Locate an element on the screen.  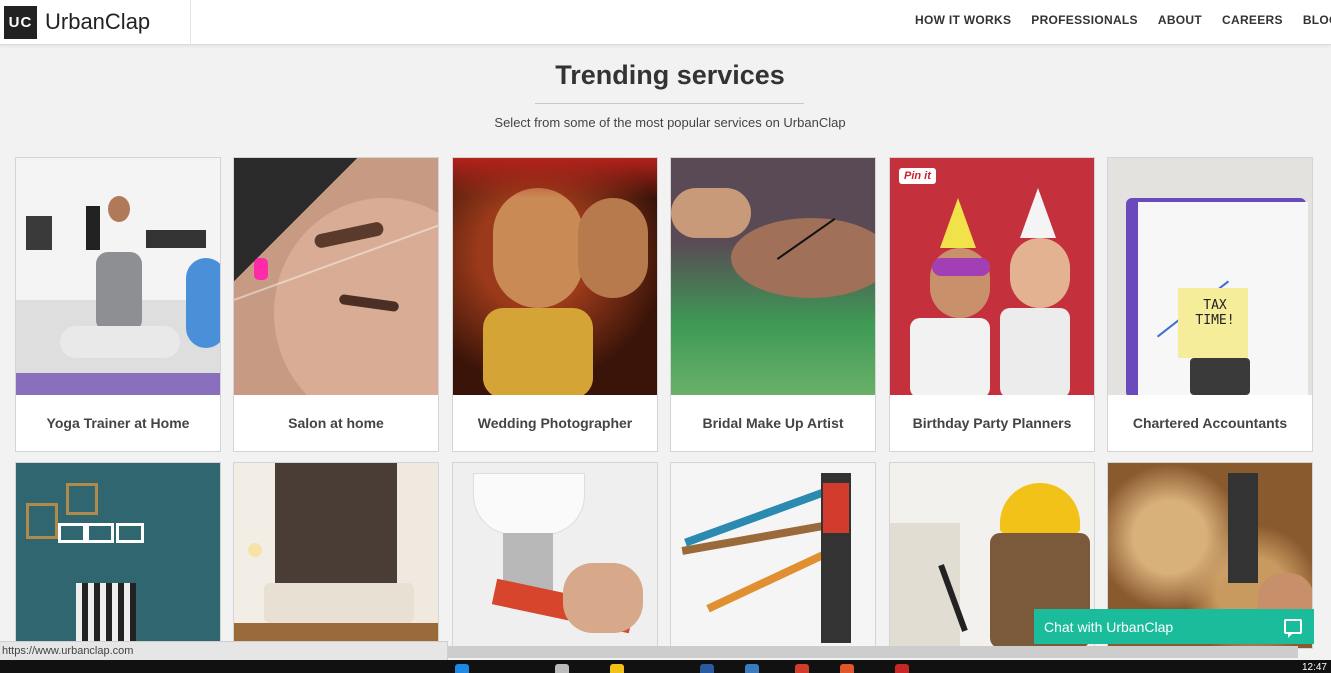
brand-link: UC UrbanClap is located at coordinates (95, 22).